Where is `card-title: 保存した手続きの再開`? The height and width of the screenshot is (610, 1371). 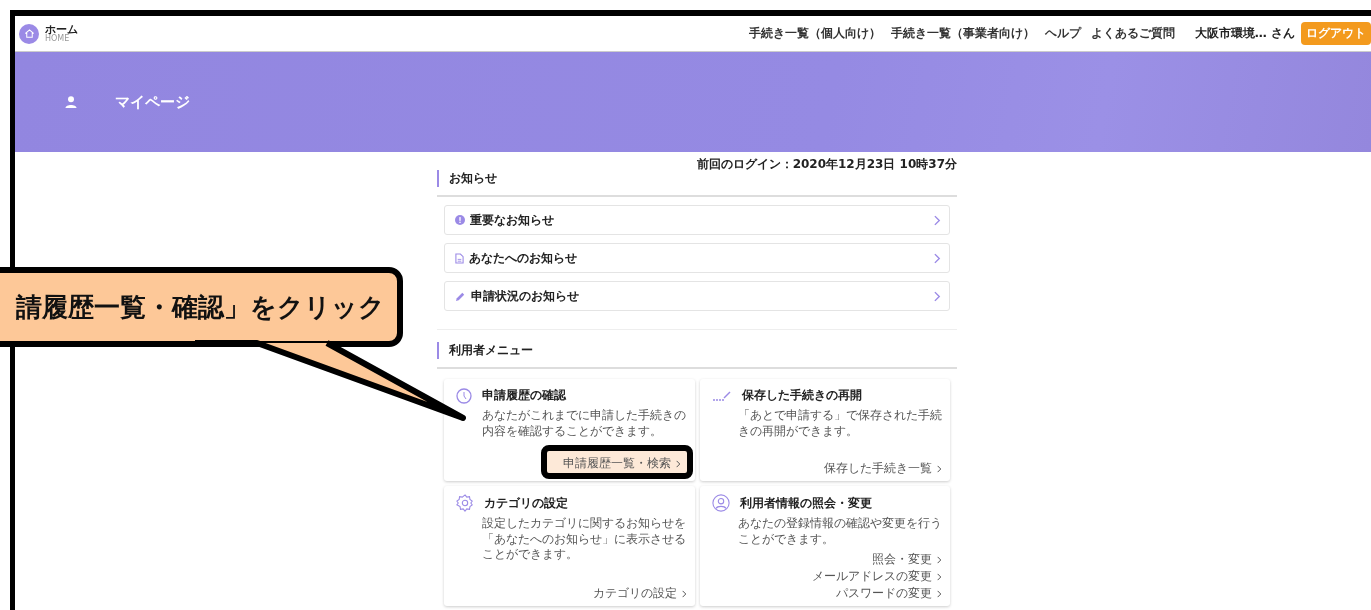 card-title: 保存した手続きの再開 is located at coordinates (801, 395).